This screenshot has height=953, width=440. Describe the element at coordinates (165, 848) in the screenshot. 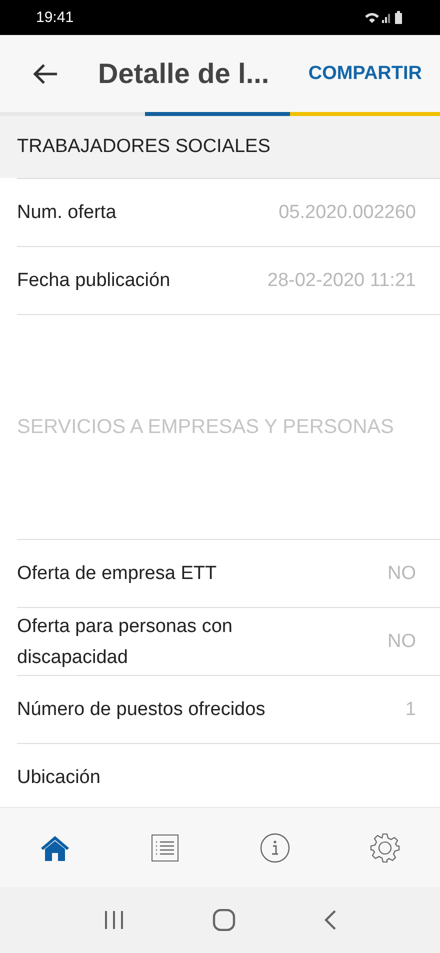

I see `list-icon` at that location.